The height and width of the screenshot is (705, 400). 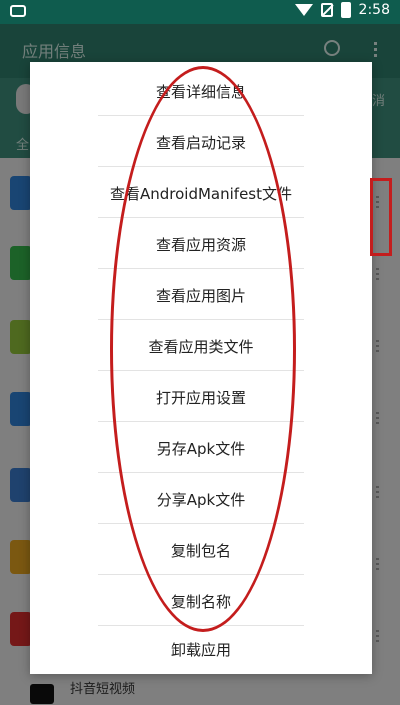 What do you see at coordinates (200, 12) in the screenshot?
I see `status-bar: 2:58` at bounding box center [200, 12].